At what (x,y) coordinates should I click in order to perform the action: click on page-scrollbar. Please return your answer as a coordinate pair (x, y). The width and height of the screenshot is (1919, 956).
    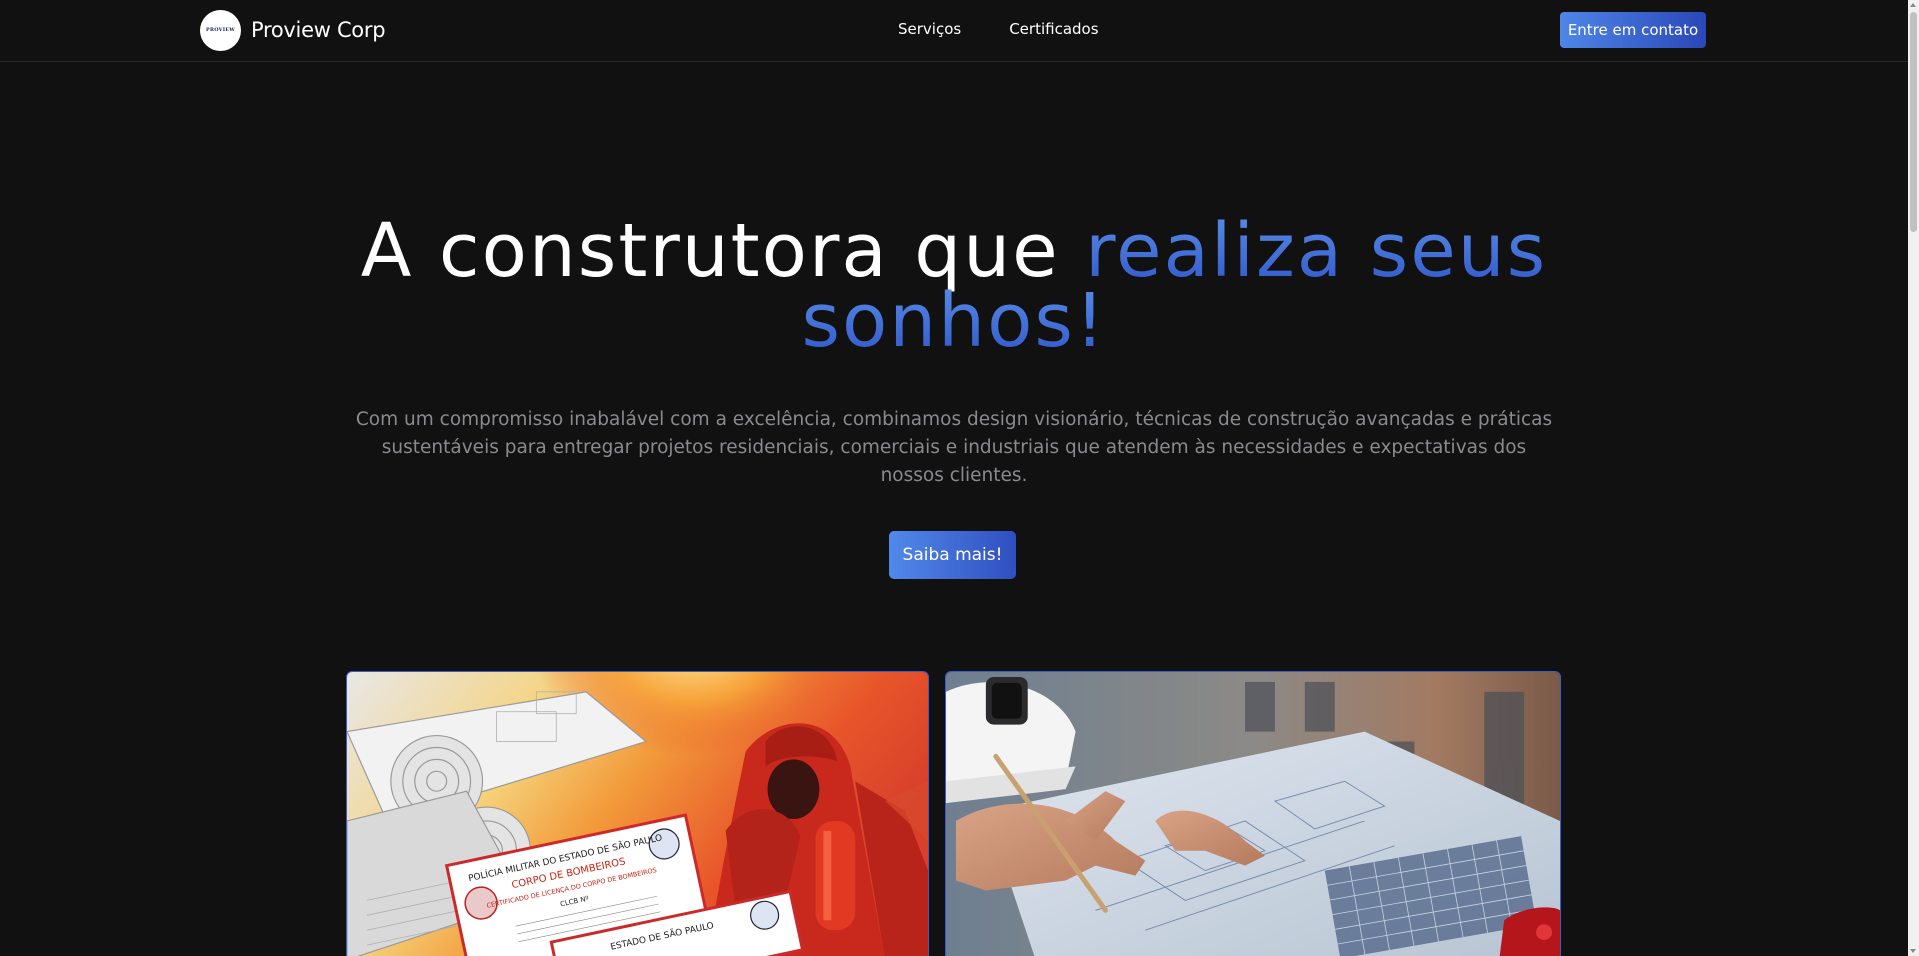
    Looking at the image, I should click on (1913, 478).